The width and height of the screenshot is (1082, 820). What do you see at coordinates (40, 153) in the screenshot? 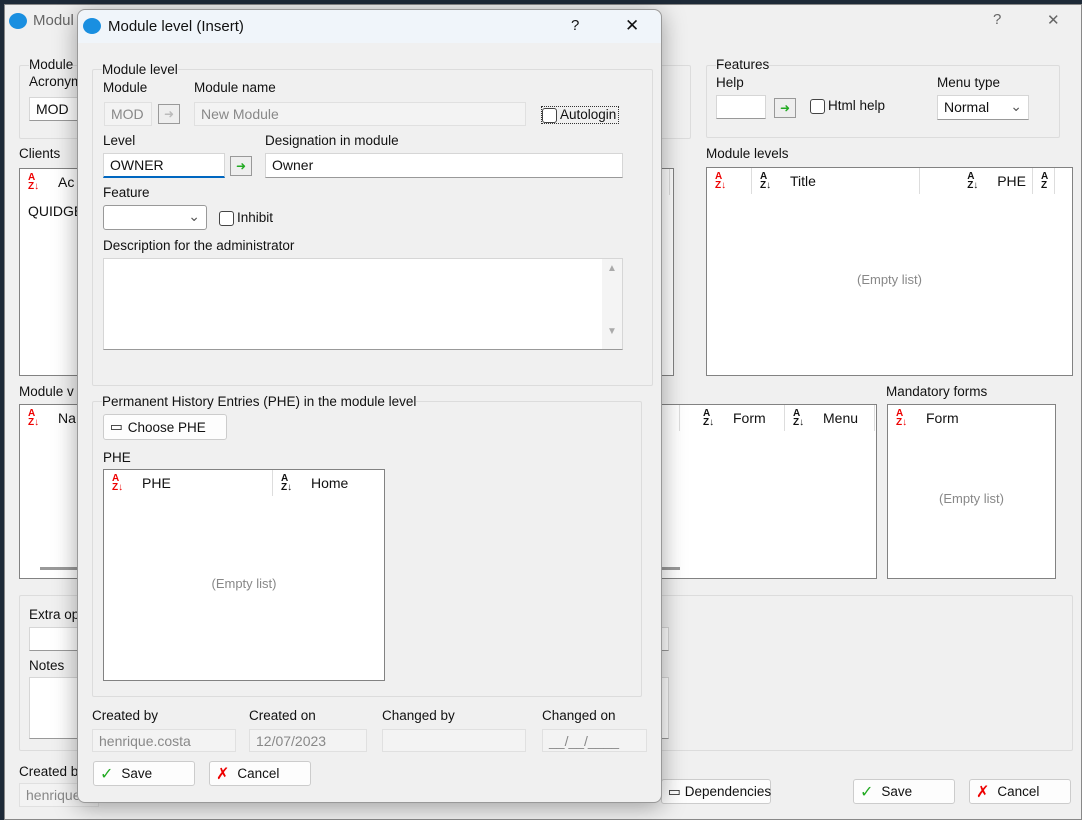
I see `clients-label: Clients` at bounding box center [40, 153].